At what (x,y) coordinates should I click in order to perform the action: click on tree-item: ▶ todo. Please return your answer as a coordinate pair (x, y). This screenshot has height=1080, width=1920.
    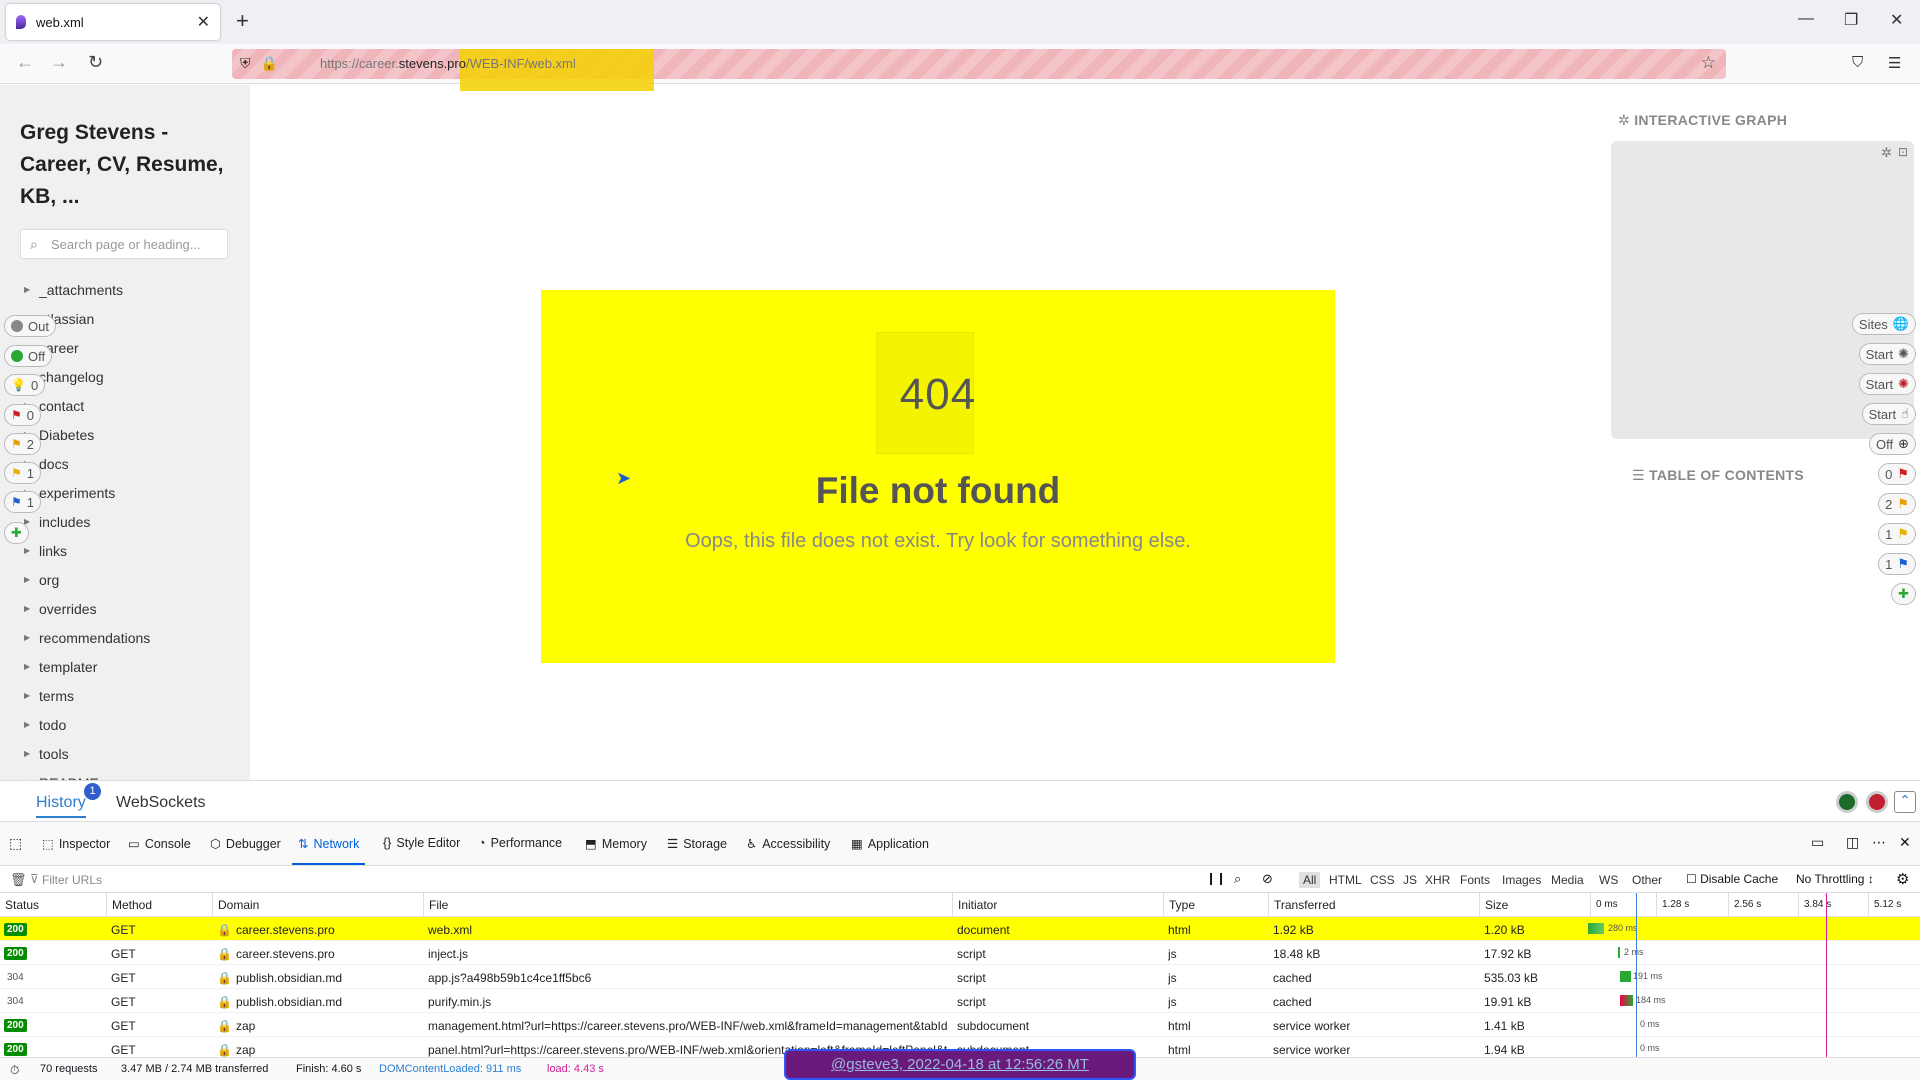
    Looking at the image, I should click on (87, 724).